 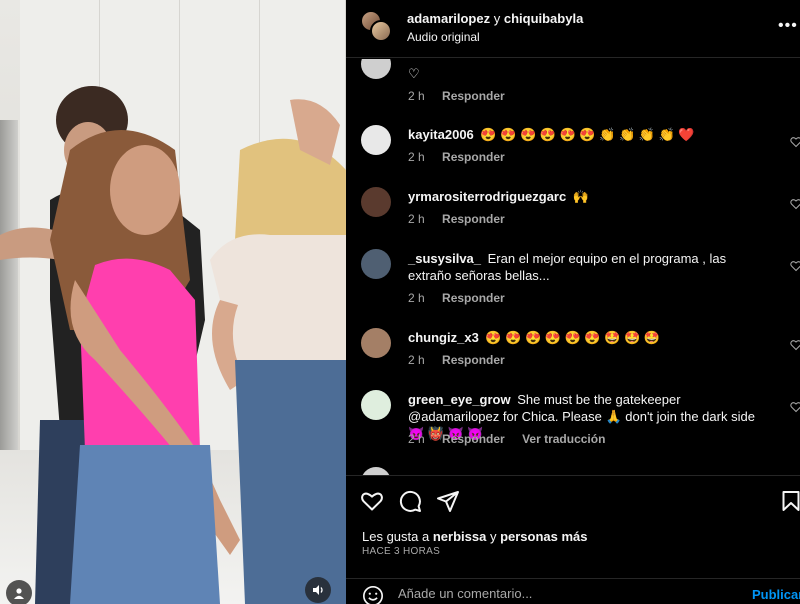 What do you see at coordinates (543, 18) in the screenshot?
I see `author-link: chiquibabyla` at bounding box center [543, 18].